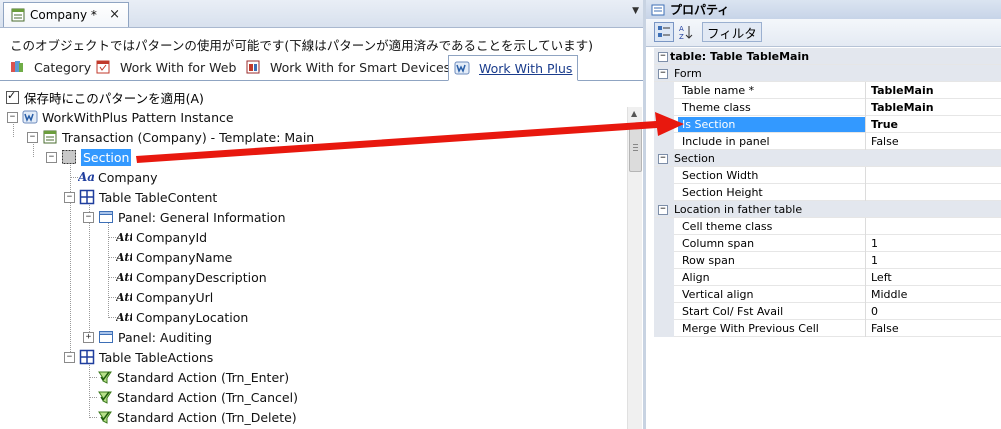  What do you see at coordinates (12, 96) in the screenshot?
I see `apply-on-save-checkbox` at bounding box center [12, 96].